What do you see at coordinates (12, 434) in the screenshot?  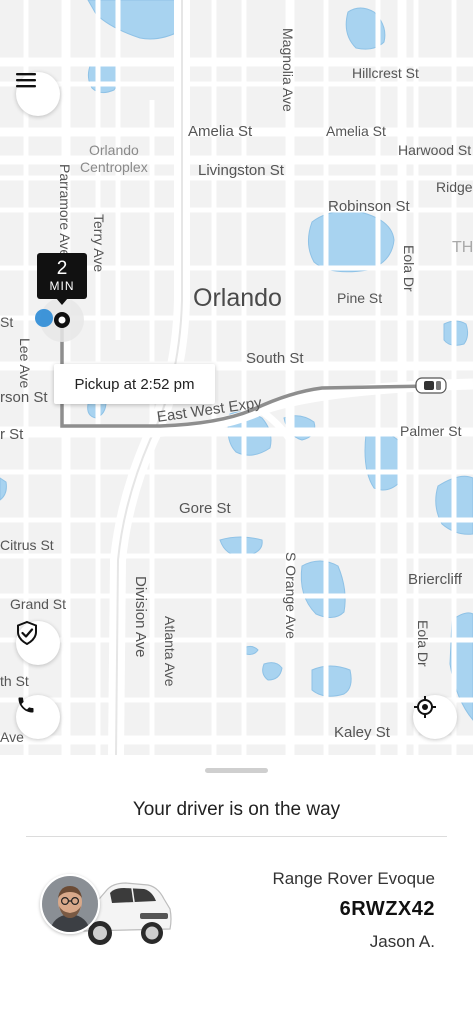 I see `street-label: r St` at bounding box center [12, 434].